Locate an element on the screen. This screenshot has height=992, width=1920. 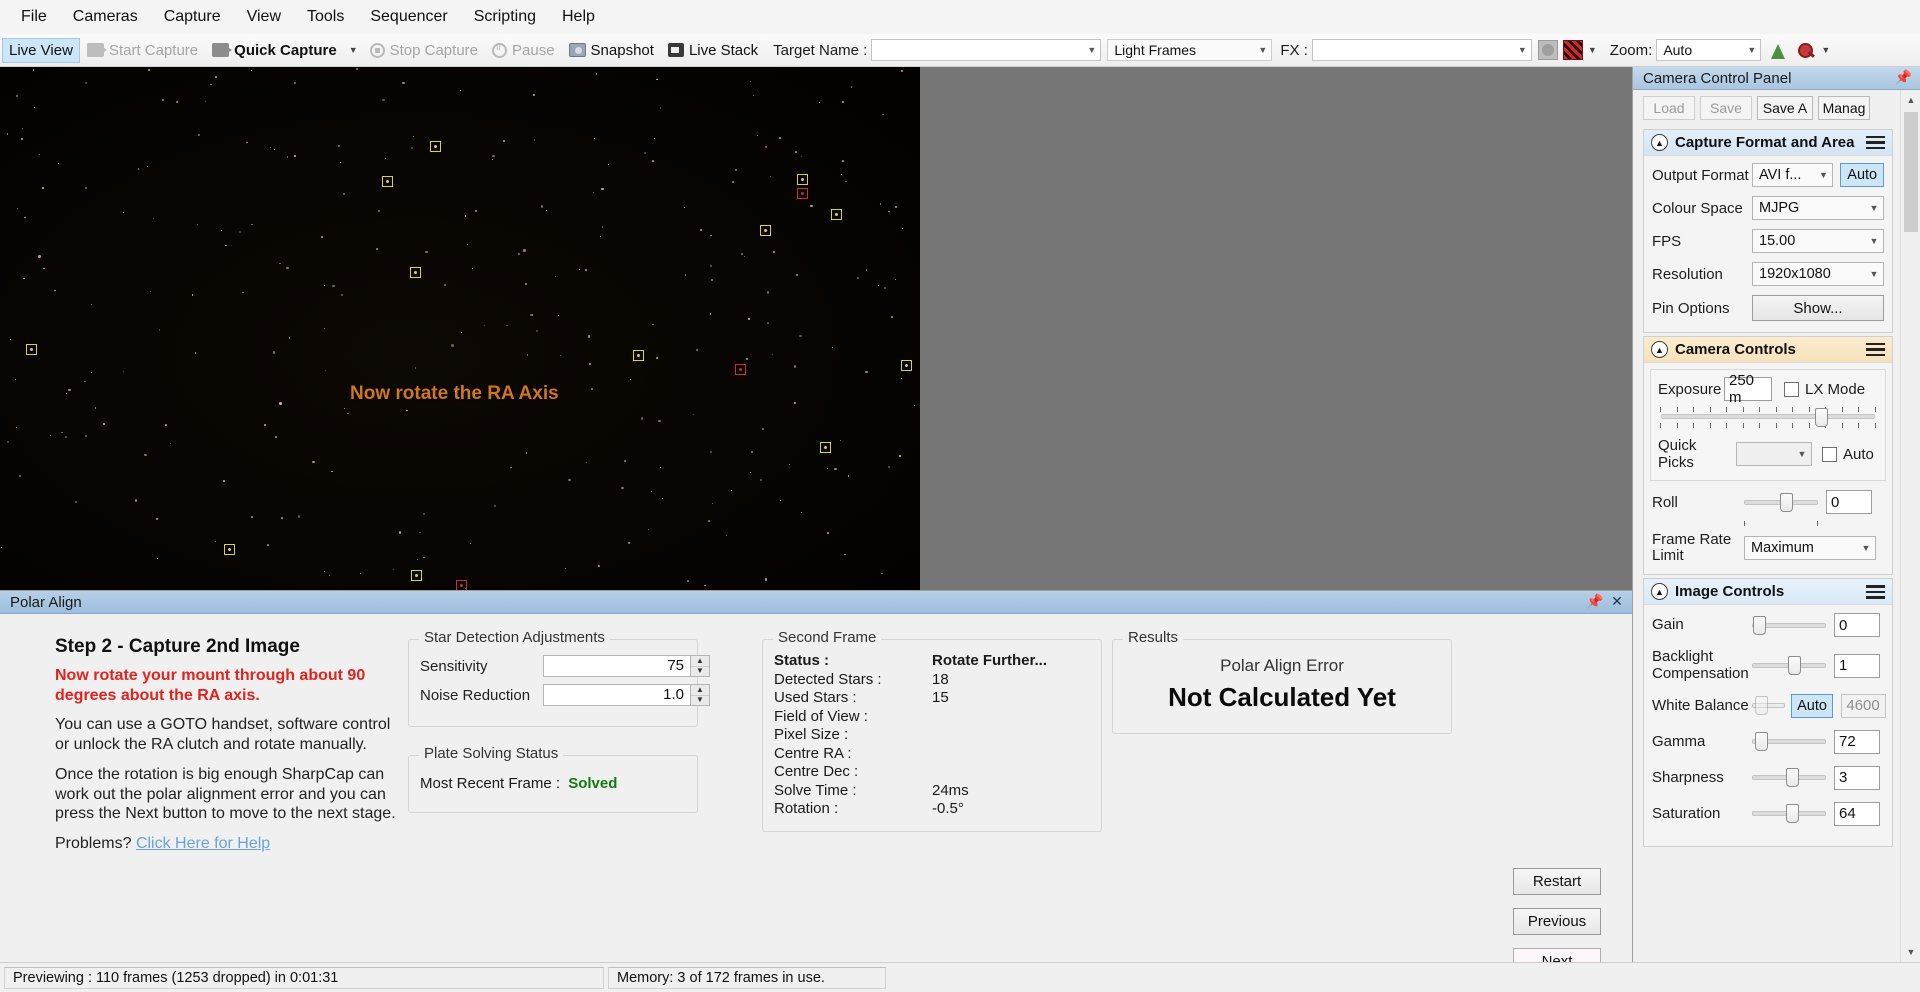
save-as-preset-button: Save A is located at coordinates (1785, 108).